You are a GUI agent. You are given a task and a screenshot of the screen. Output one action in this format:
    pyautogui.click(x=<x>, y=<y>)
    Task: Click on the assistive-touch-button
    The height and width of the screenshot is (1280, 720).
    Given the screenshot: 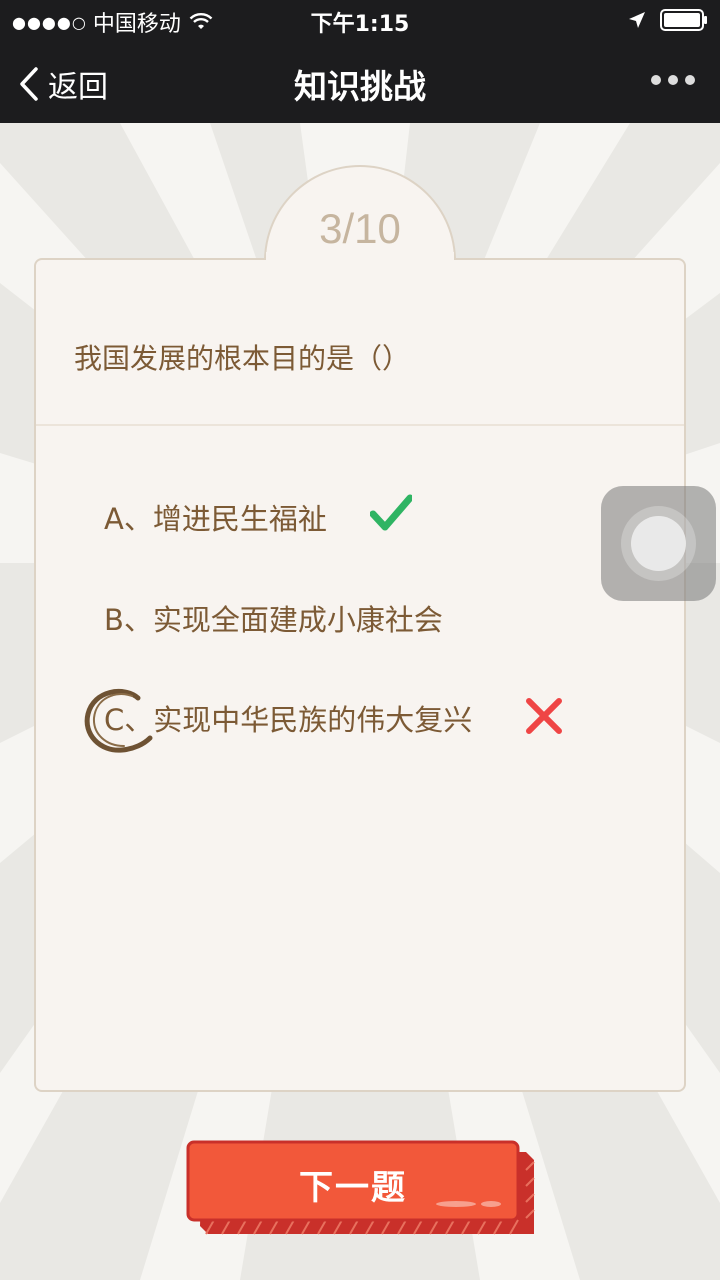 What is the action you would take?
    pyautogui.click(x=658, y=543)
    